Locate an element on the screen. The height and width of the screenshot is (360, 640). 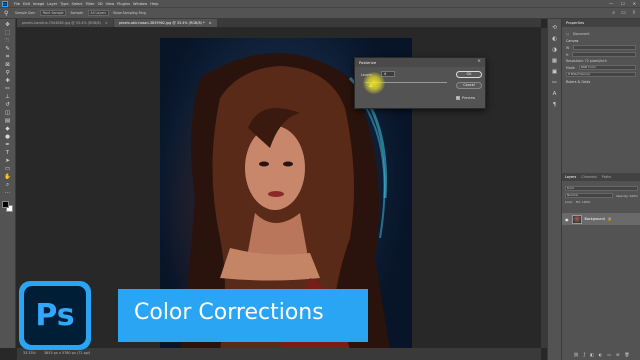
libraries-panel-icon: ▣ is located at coordinates (554, 72).